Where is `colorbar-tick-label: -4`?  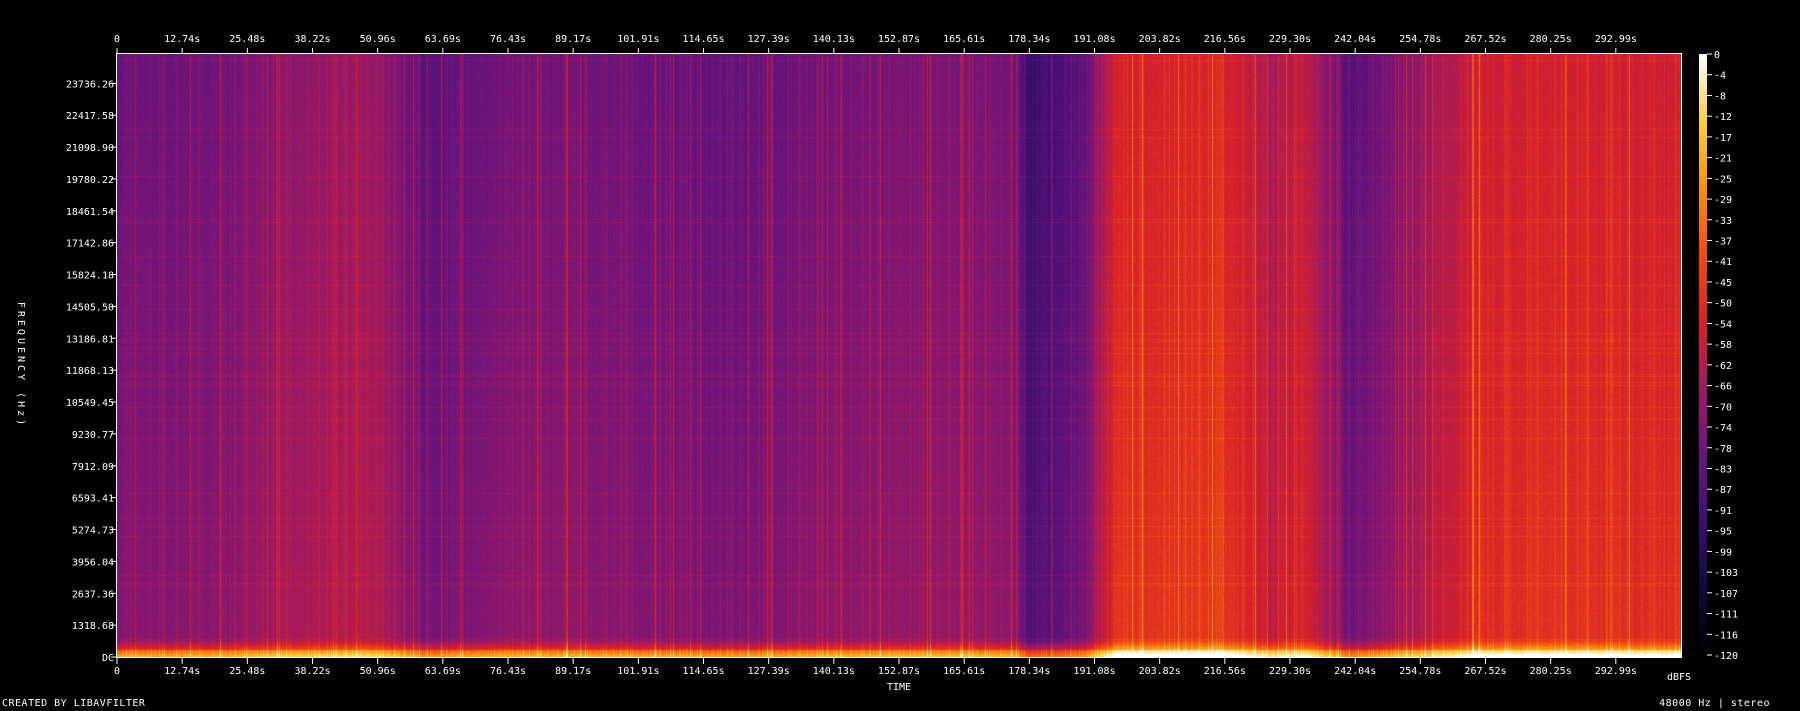 colorbar-tick-label: -4 is located at coordinates (1720, 76).